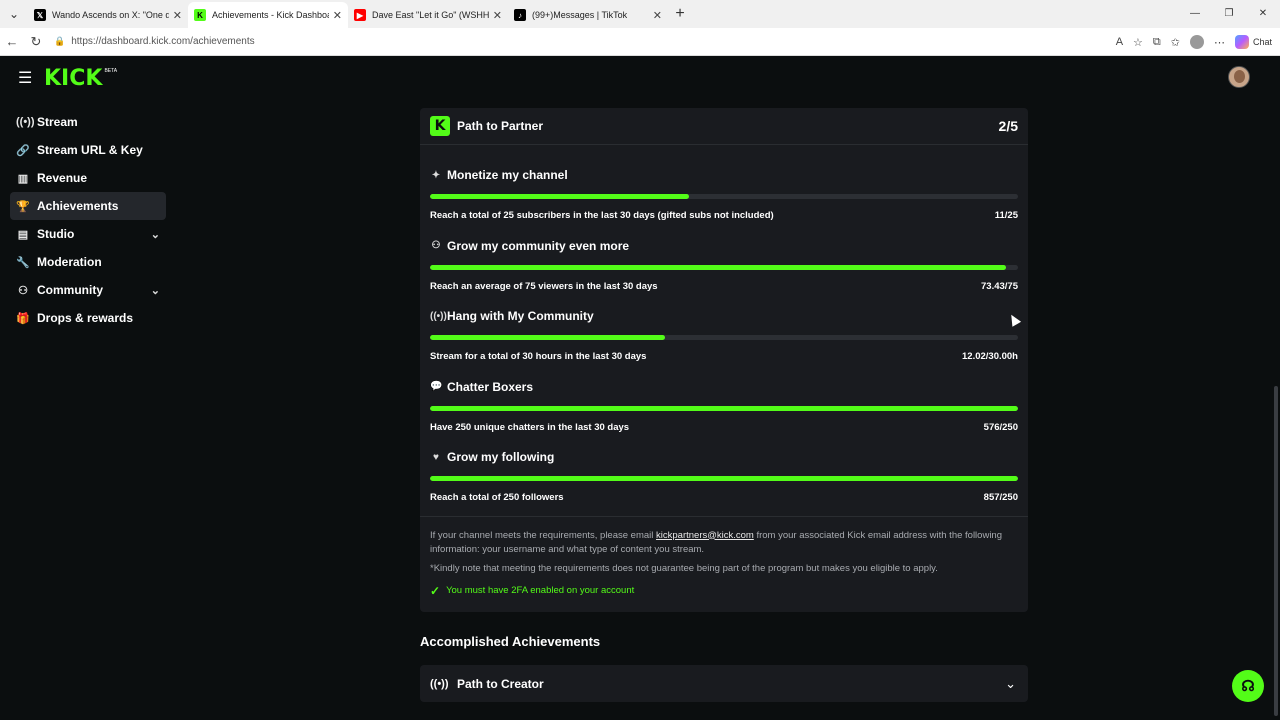 This screenshot has width=1280, height=720. I want to click on email-link: kickpartners@kick.com, so click(705, 535).